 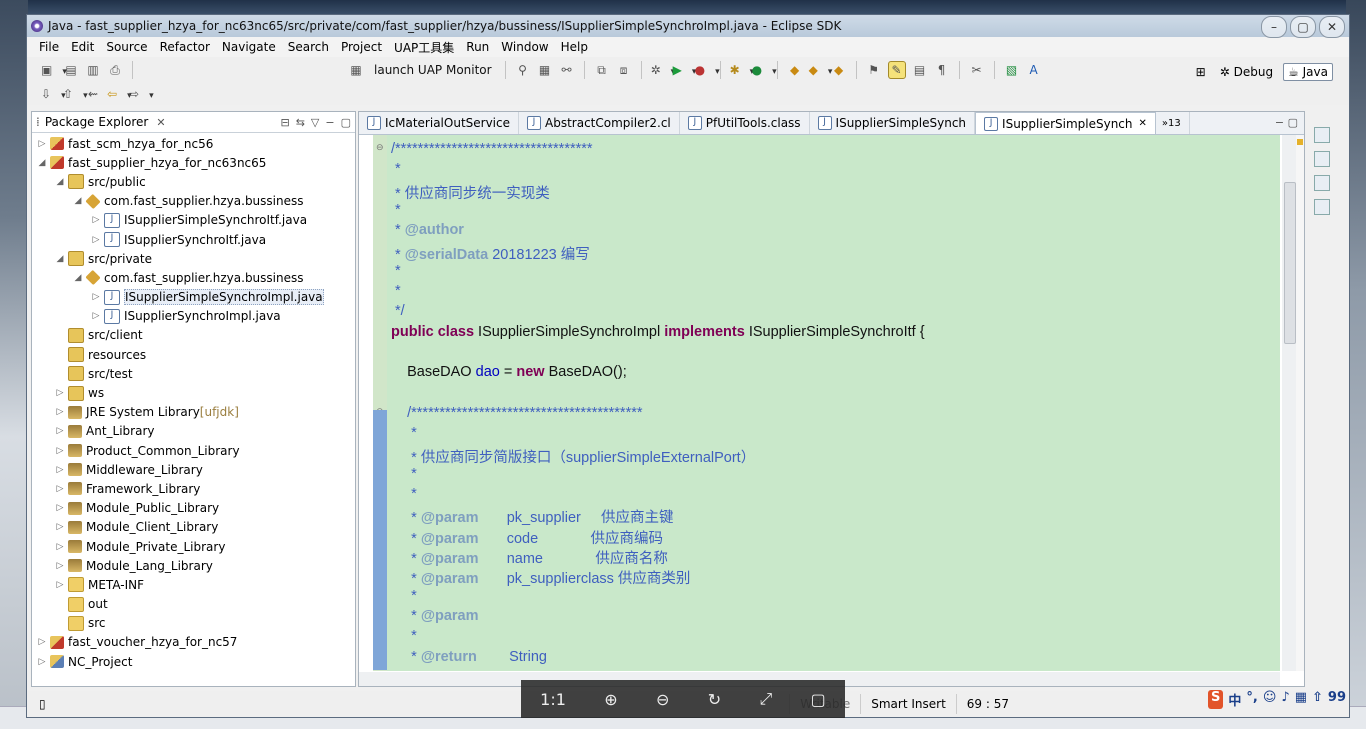 What do you see at coordinates (1234, 699) in the screenshot?
I see `tray-item: 中` at bounding box center [1234, 699].